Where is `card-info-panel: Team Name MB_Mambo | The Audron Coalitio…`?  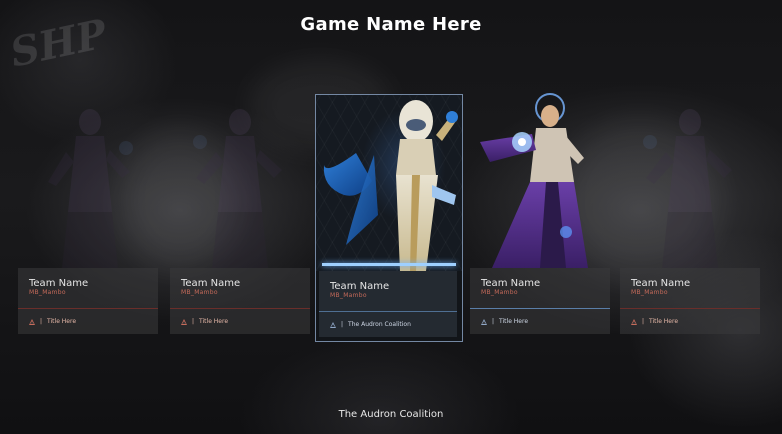
card-info-panel: Team Name MB_Mambo | The Audron Coalitio… is located at coordinates (388, 304).